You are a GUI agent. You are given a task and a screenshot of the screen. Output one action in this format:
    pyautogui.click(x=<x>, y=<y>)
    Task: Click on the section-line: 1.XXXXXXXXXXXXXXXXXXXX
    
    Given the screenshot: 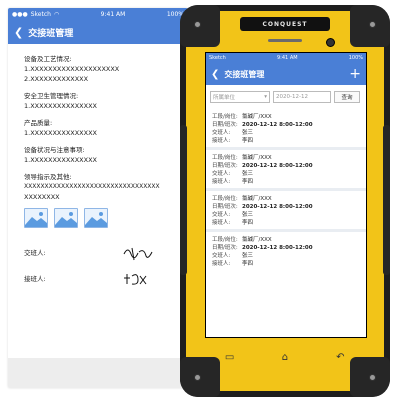 What is the action you would take?
    pyautogui.click(x=72, y=69)
    